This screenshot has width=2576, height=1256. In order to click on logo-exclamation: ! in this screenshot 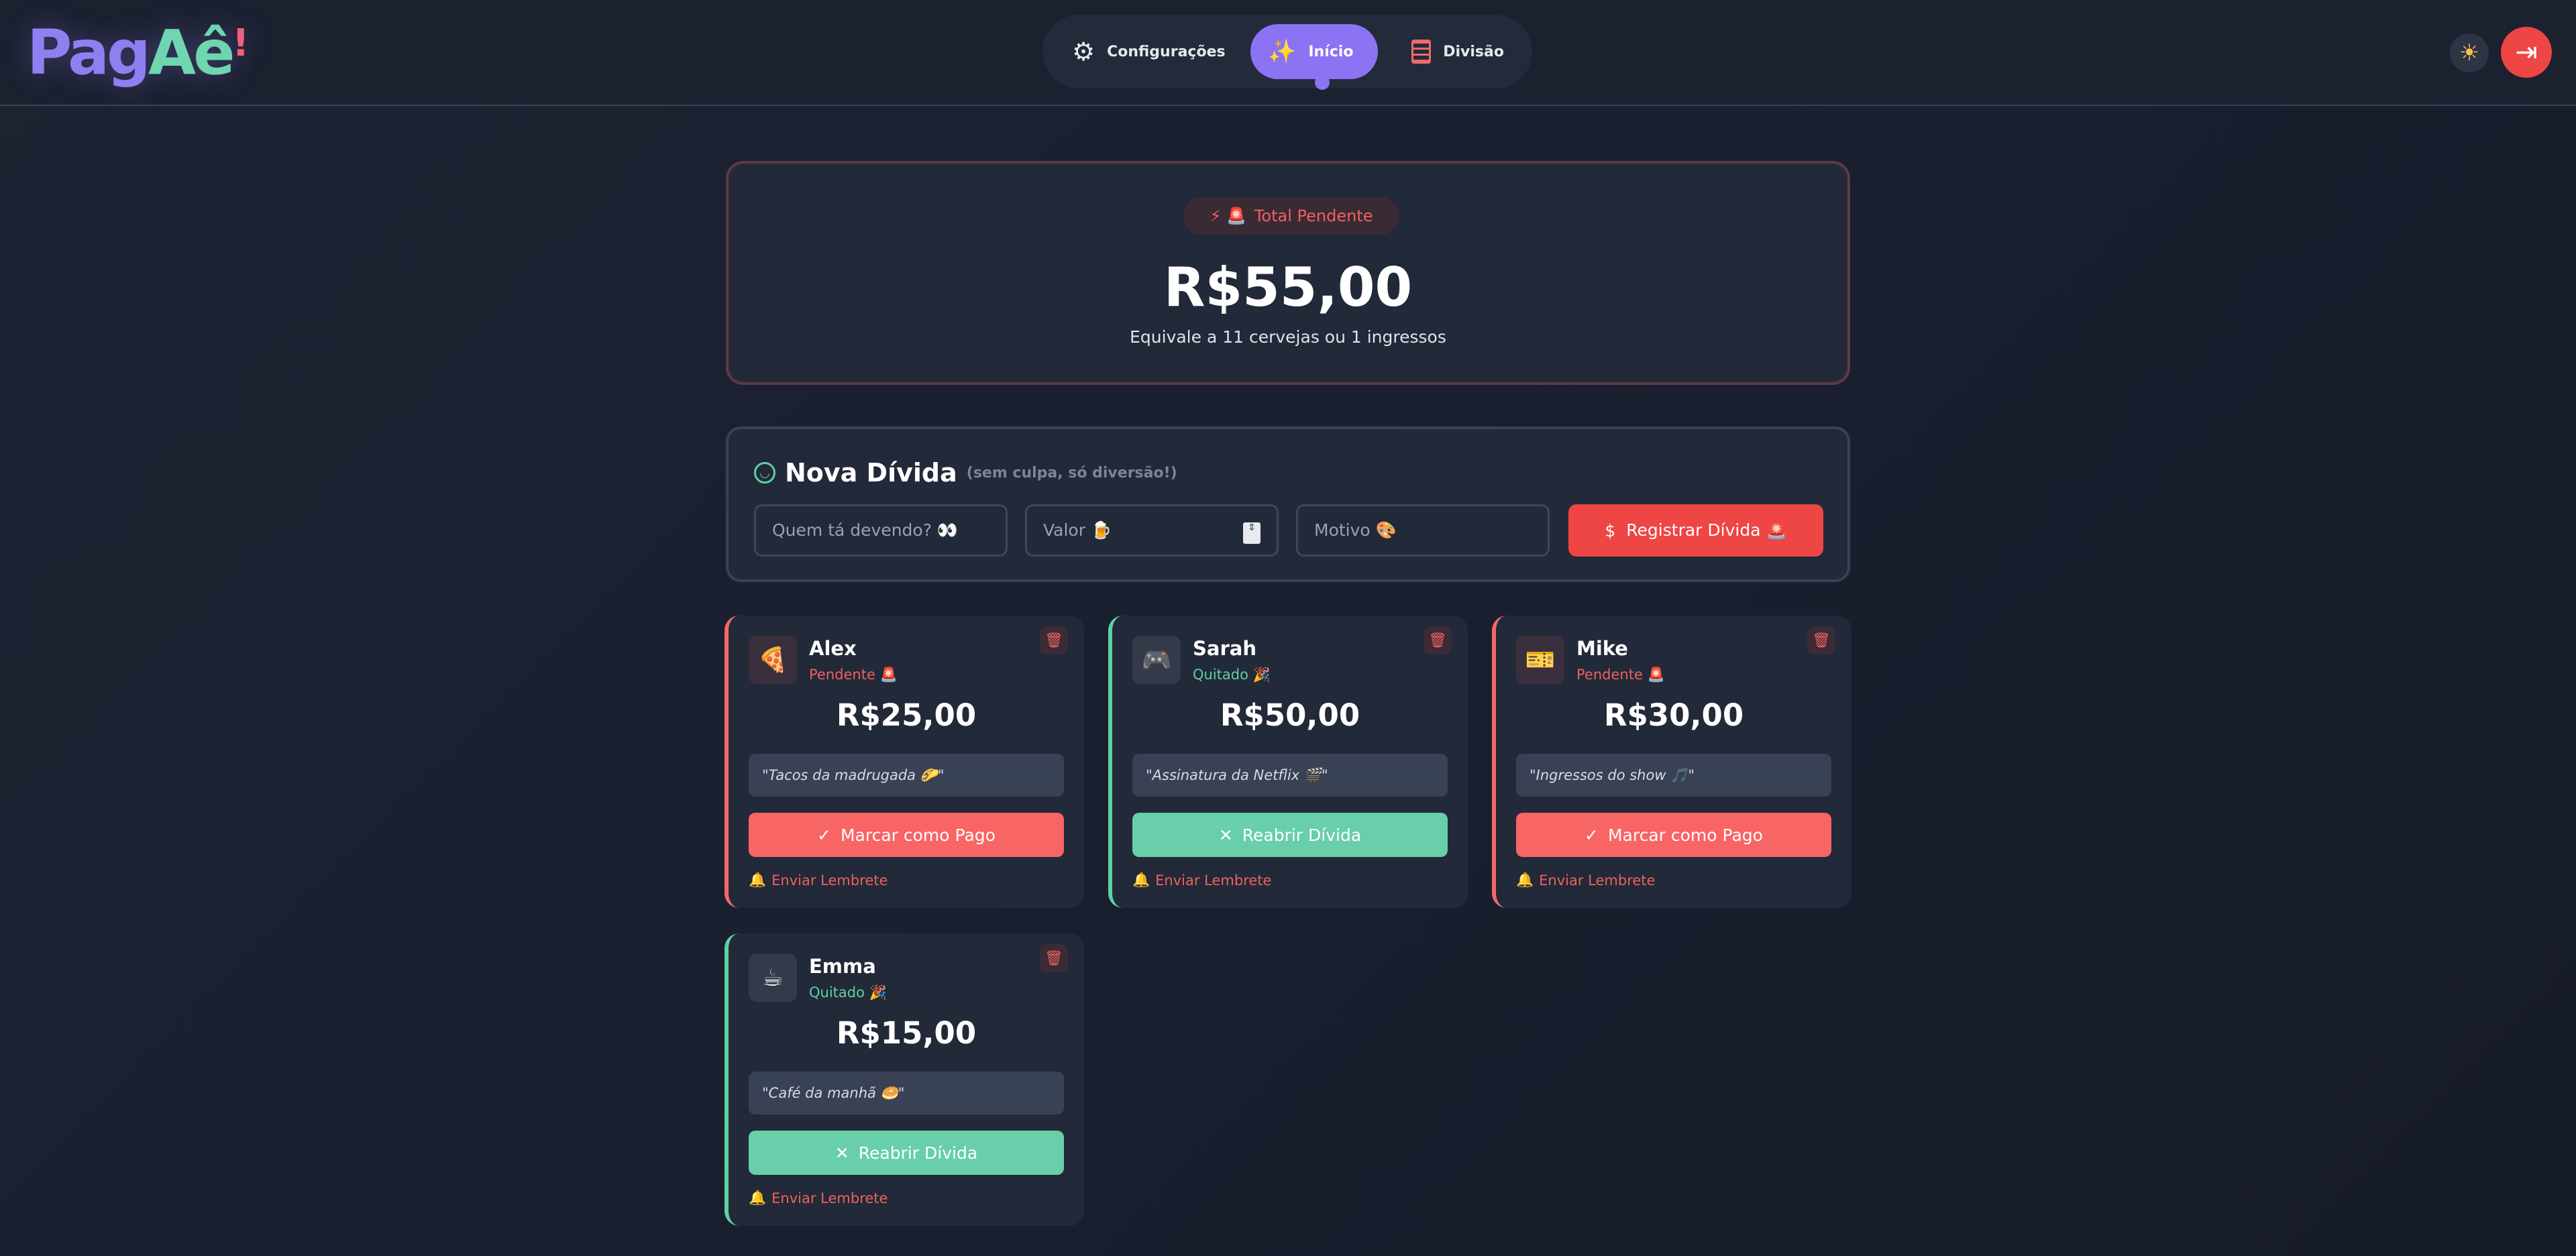, I will do `click(241, 43)`.